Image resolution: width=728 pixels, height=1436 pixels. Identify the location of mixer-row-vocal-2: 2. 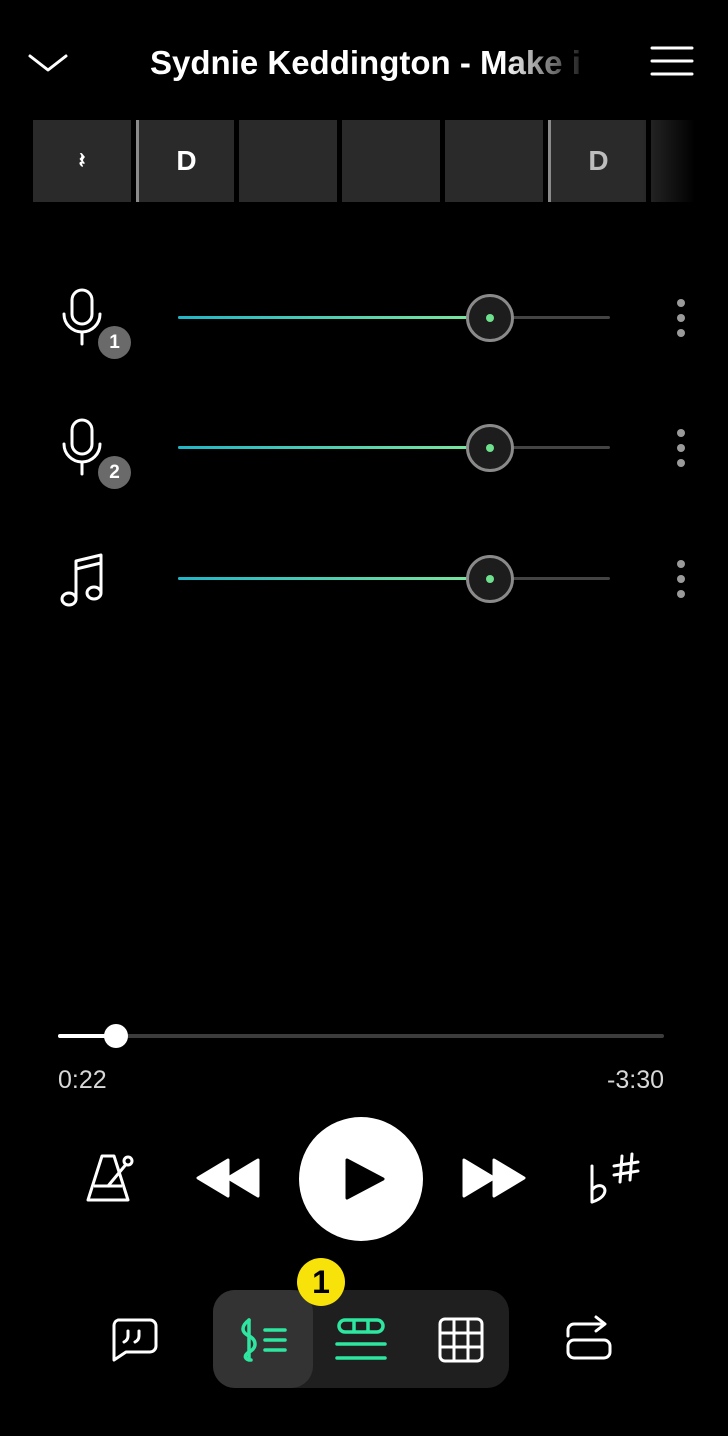
(364, 448).